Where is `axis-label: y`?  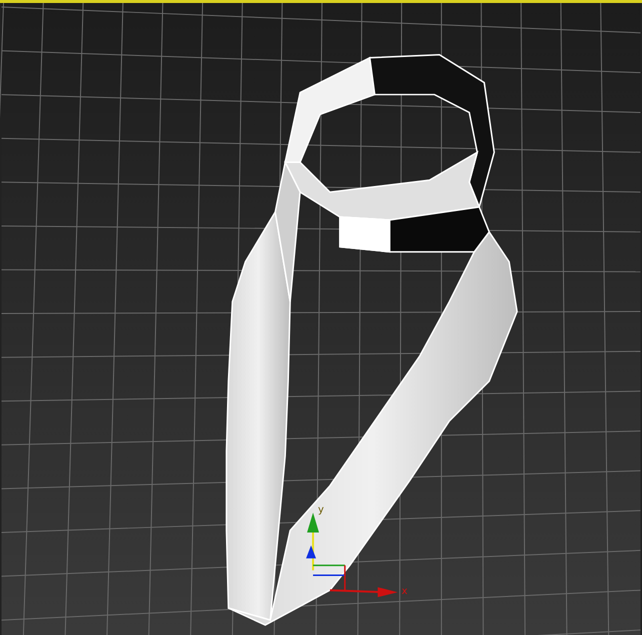
axis-label: y is located at coordinates (321, 510).